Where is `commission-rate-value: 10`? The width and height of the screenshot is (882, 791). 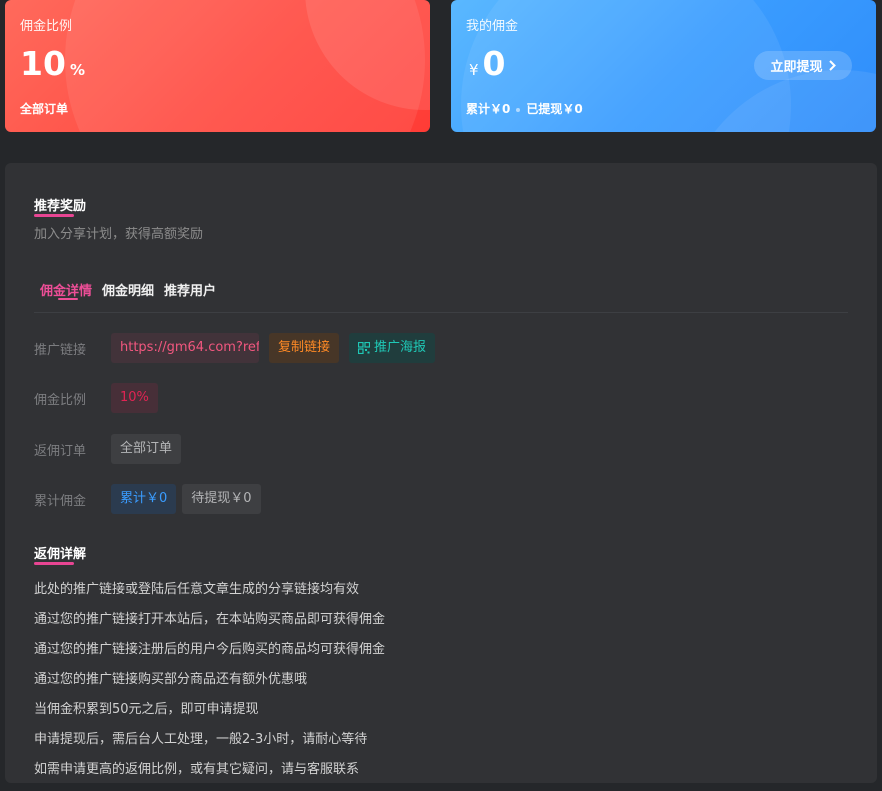 commission-rate-value: 10 is located at coordinates (43, 63).